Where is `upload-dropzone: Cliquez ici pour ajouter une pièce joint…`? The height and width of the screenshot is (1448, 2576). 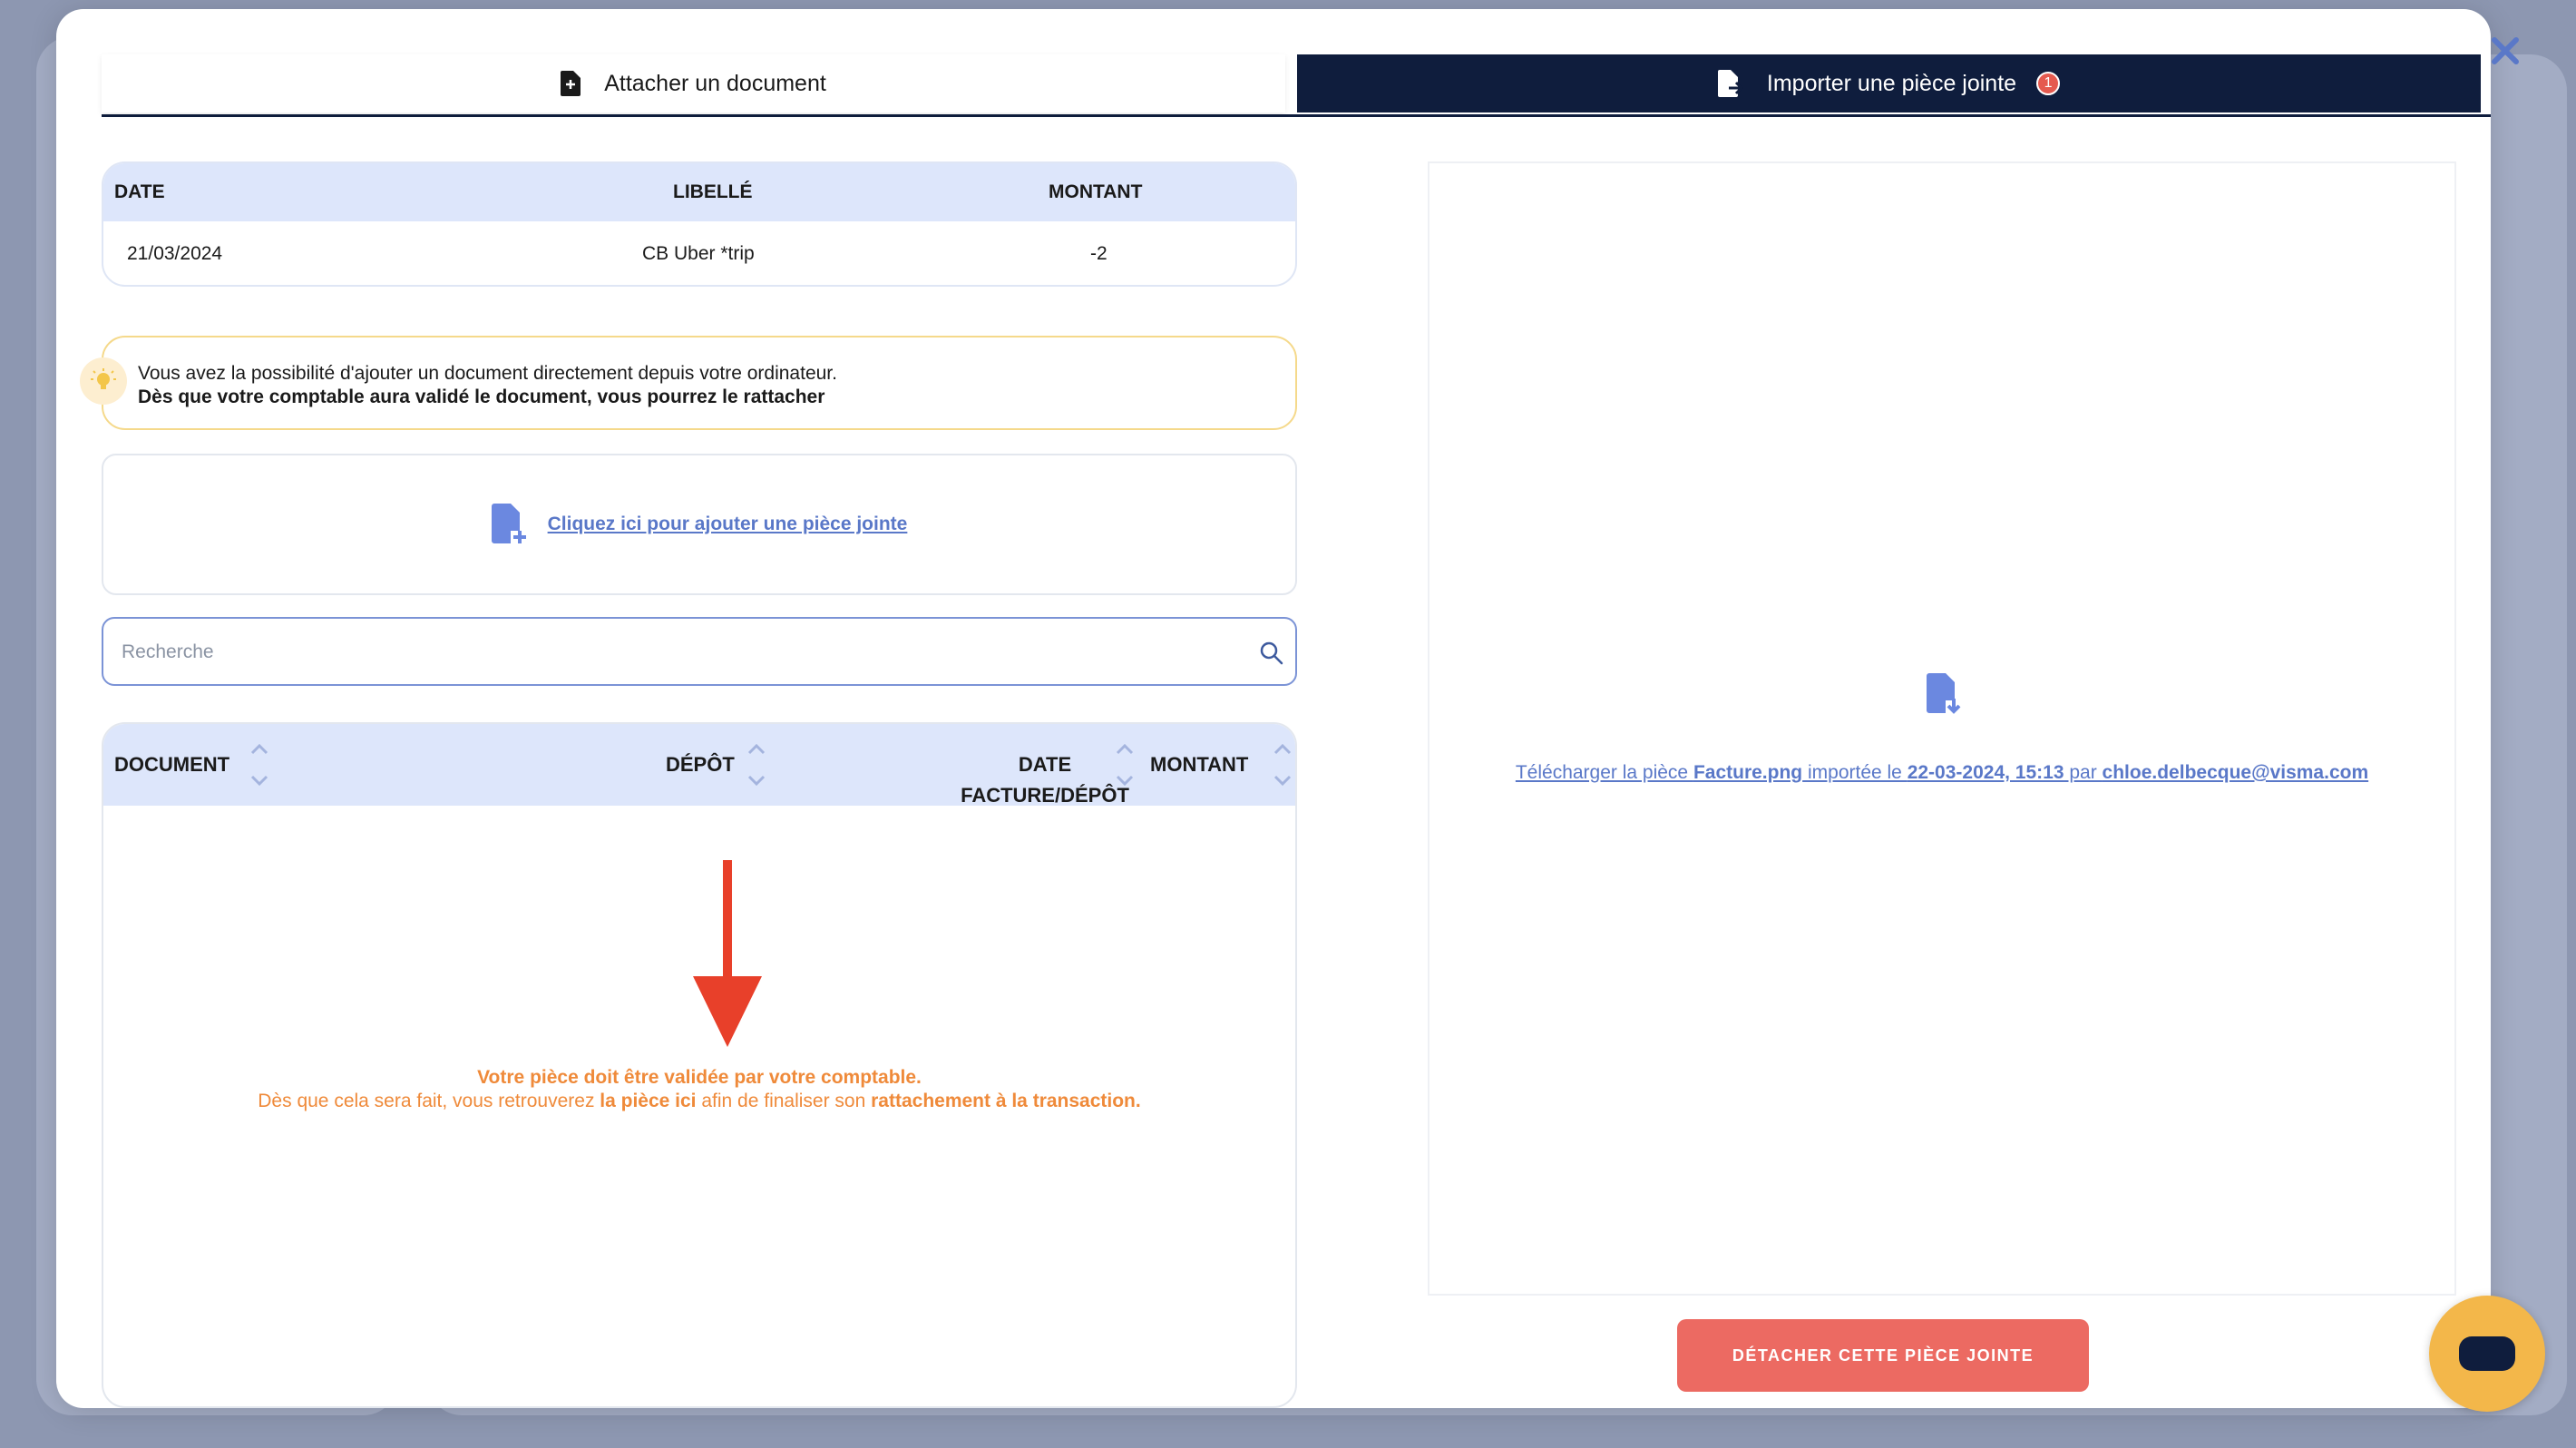 upload-dropzone: Cliquez ici pour ajouter une pièce joint… is located at coordinates (699, 524).